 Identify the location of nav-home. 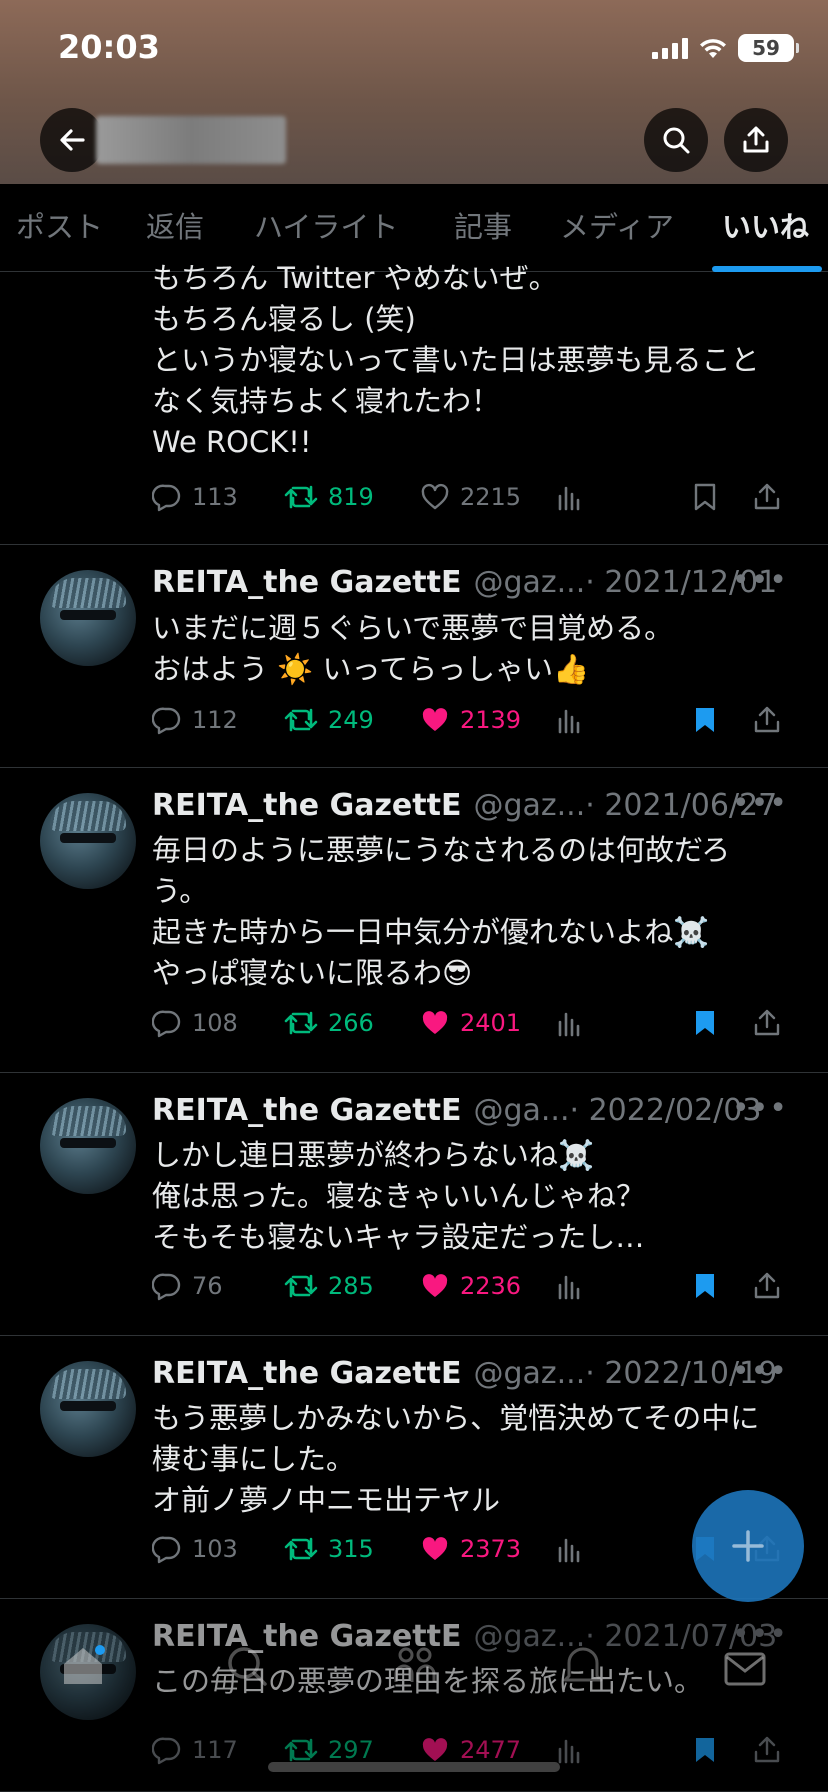
(83, 1668).